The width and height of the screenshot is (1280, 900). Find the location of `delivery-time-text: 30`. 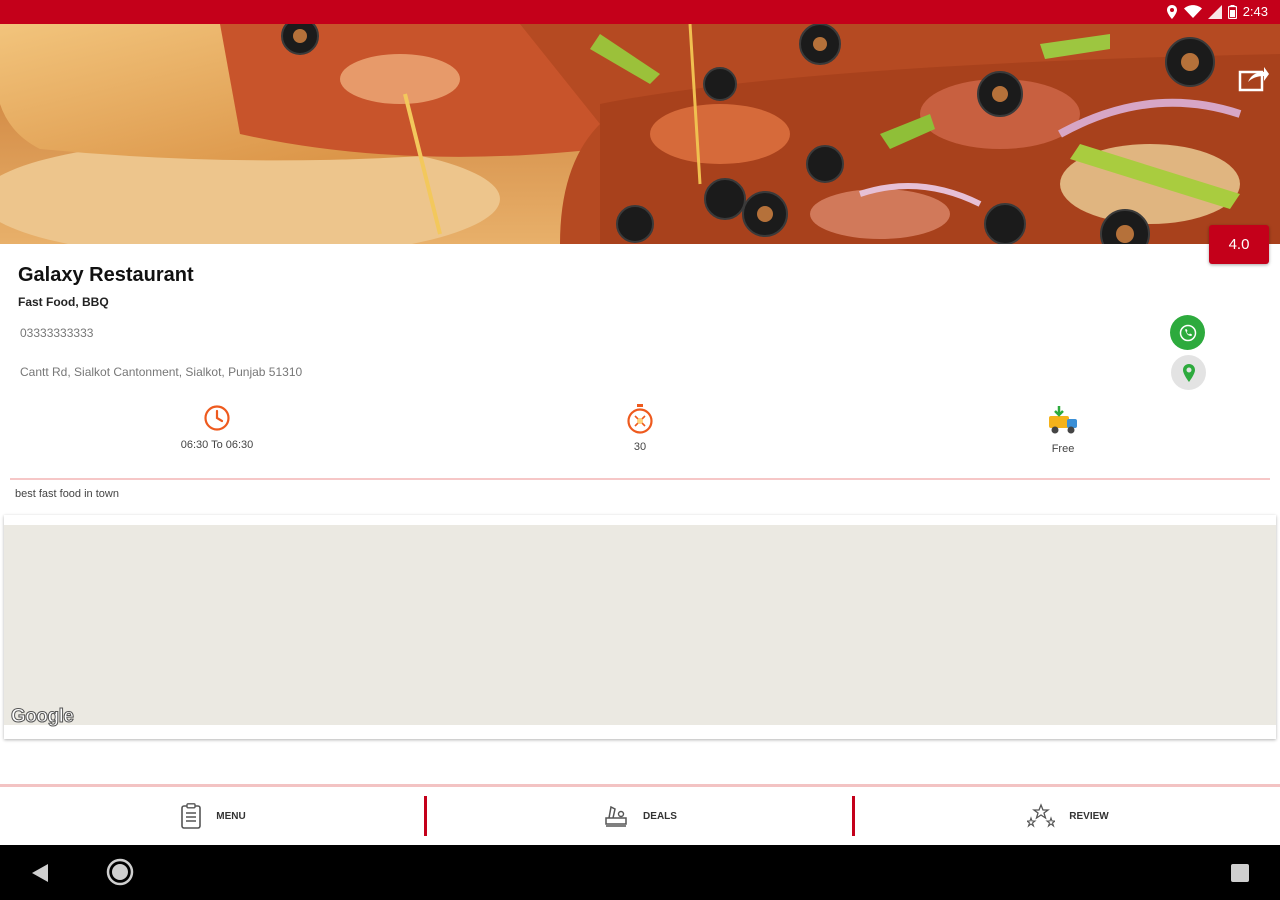

delivery-time-text: 30 is located at coordinates (640, 447).